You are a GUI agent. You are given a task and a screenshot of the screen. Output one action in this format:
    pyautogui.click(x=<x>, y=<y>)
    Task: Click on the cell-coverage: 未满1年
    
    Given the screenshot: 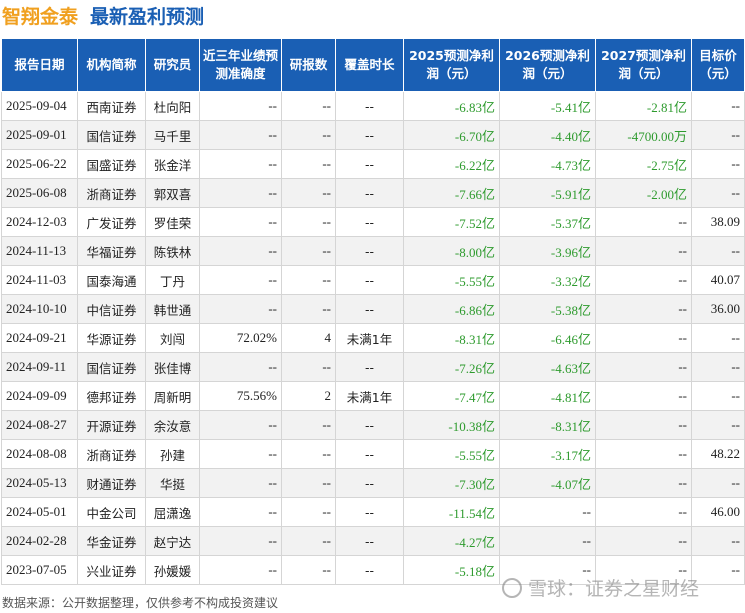 What is the action you would take?
    pyautogui.click(x=369, y=338)
    